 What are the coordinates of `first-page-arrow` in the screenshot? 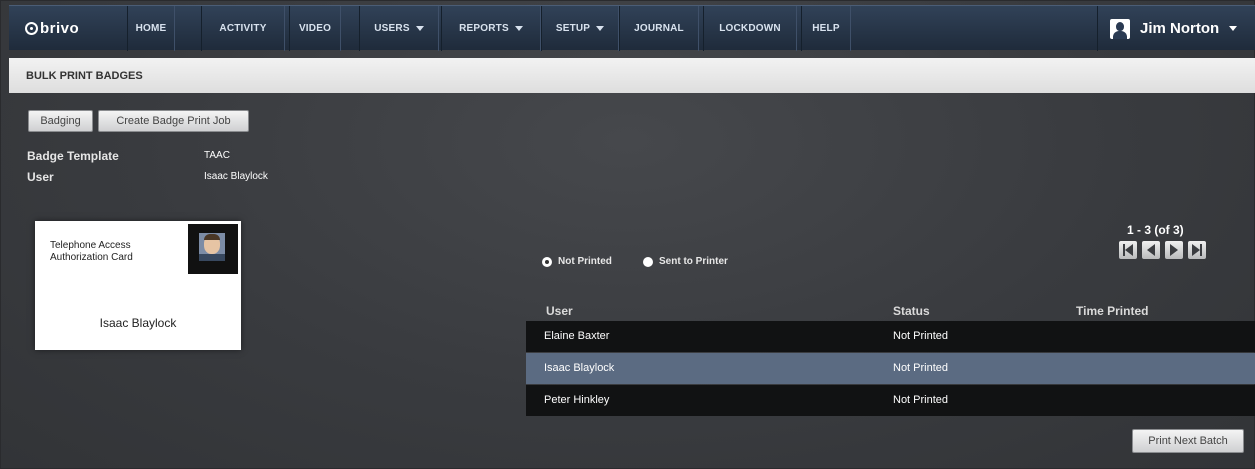 It's located at (1129, 250).